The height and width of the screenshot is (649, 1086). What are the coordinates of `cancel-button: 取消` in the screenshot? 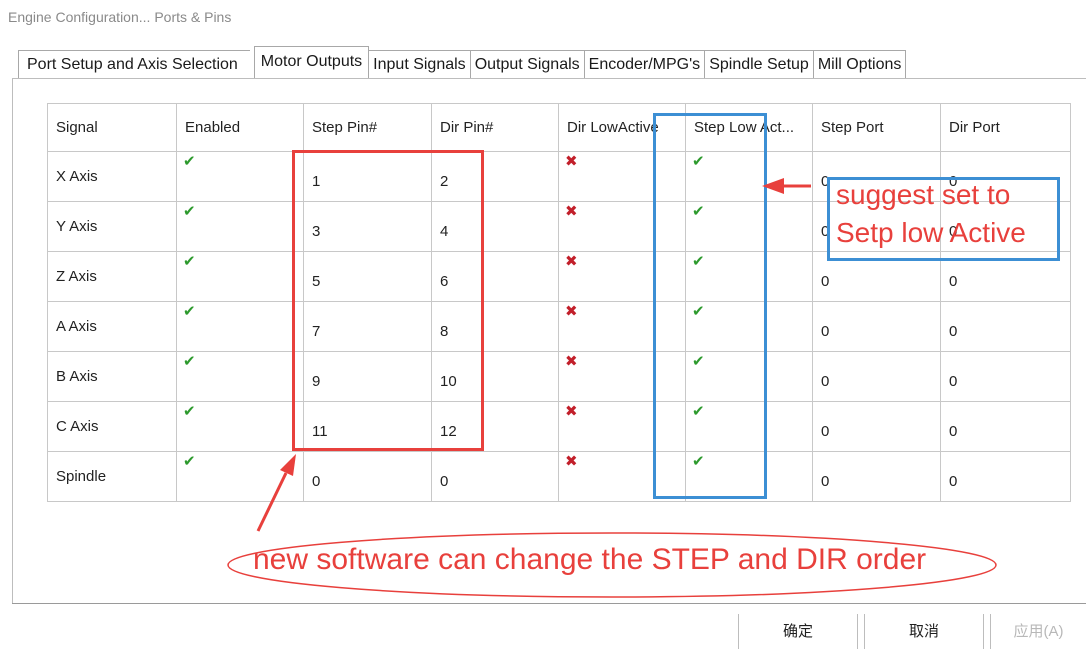 It's located at (924, 631).